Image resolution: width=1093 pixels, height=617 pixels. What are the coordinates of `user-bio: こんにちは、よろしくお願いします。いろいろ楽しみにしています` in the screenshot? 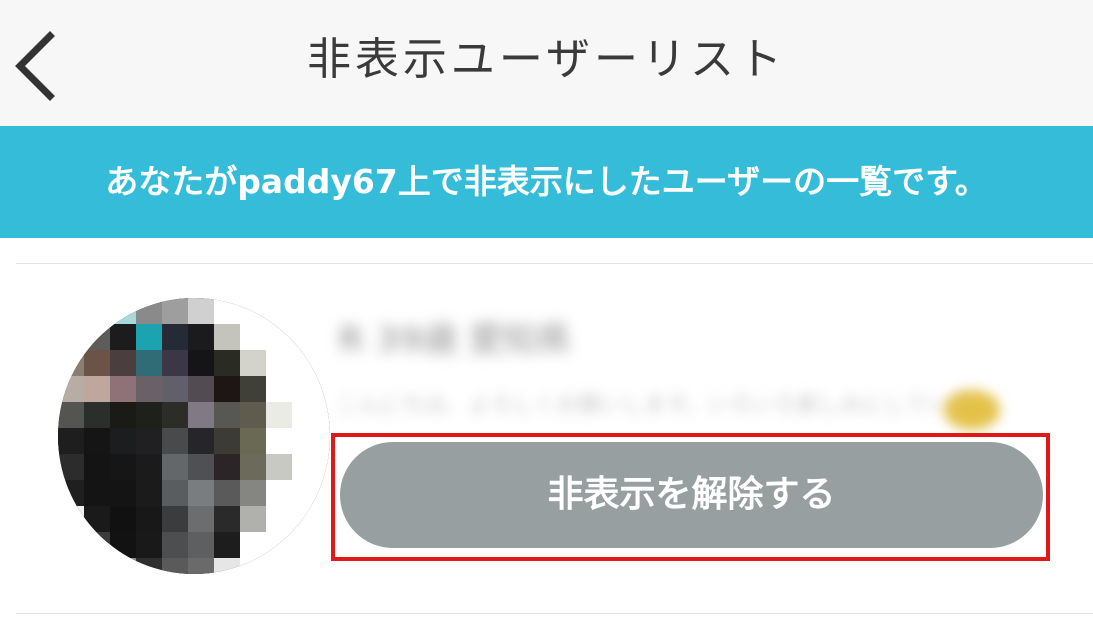 It's located at (656, 405).